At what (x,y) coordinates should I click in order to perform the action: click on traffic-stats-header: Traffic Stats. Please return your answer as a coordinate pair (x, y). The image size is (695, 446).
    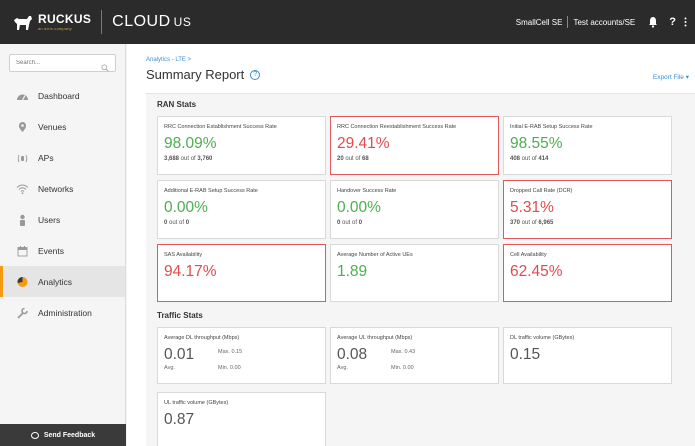
    Looking at the image, I should click on (180, 315).